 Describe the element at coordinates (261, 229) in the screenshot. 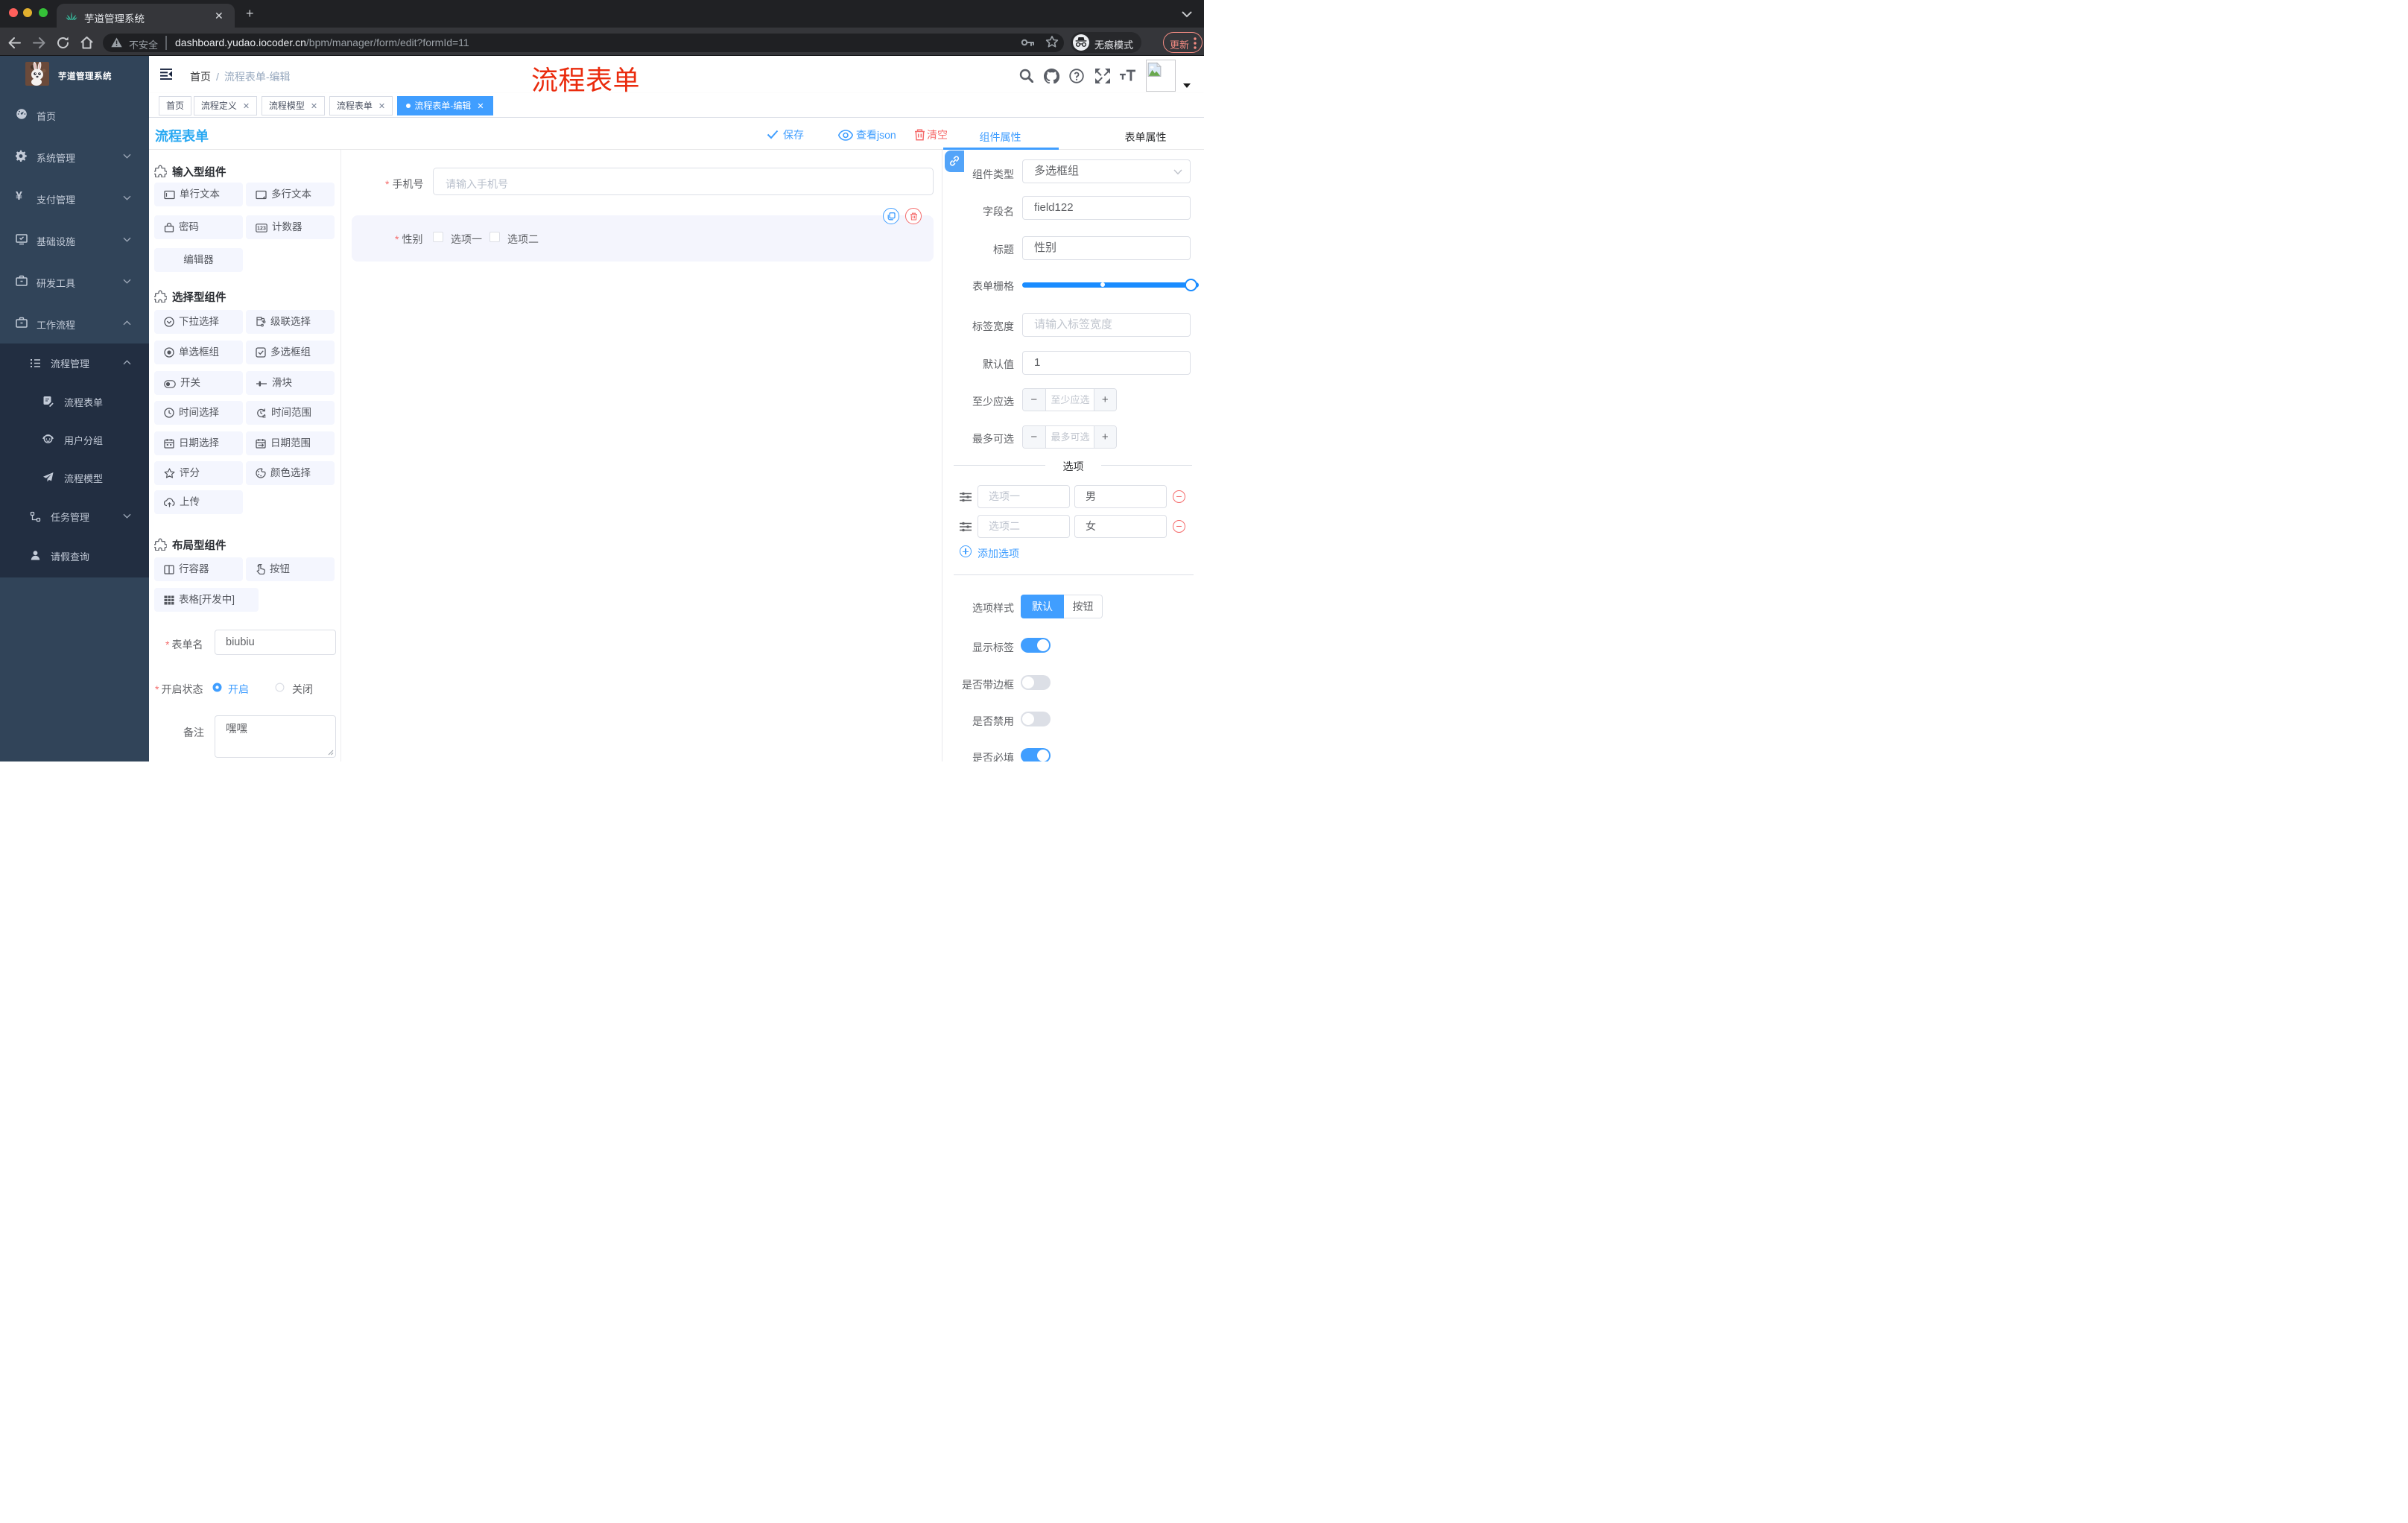

I see `svg-text: 123` at that location.